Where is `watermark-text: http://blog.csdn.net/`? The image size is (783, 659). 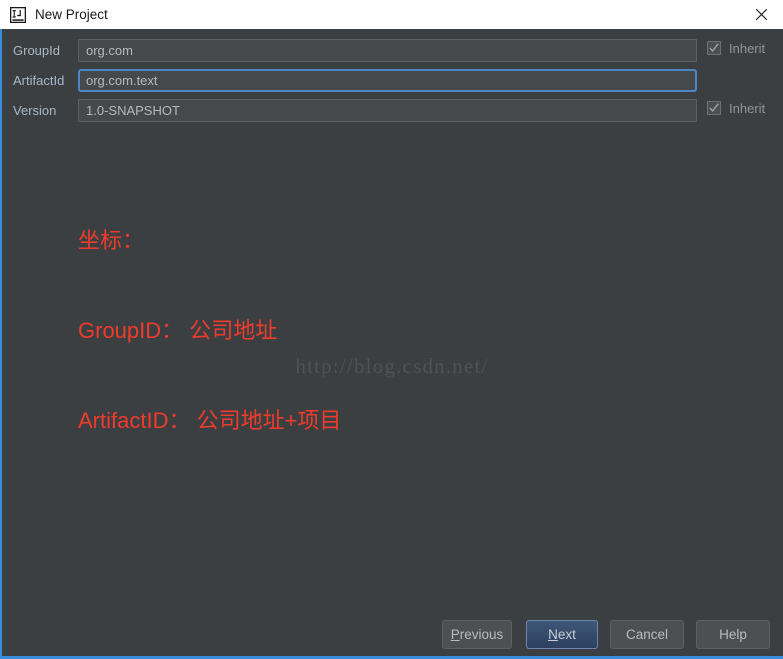 watermark-text: http://blog.csdn.net/ is located at coordinates (392, 366).